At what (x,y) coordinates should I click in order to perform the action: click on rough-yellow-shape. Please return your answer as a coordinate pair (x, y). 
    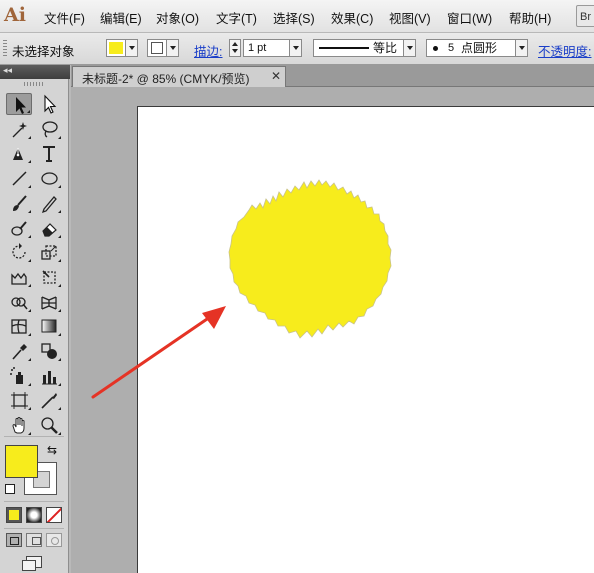
    Looking at the image, I should click on (310, 259).